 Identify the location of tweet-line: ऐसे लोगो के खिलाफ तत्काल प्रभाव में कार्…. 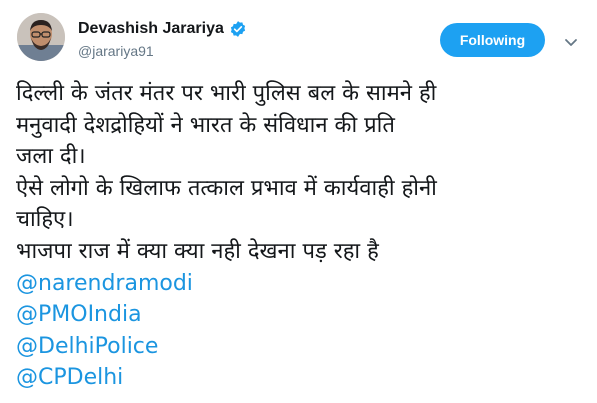
(226, 188).